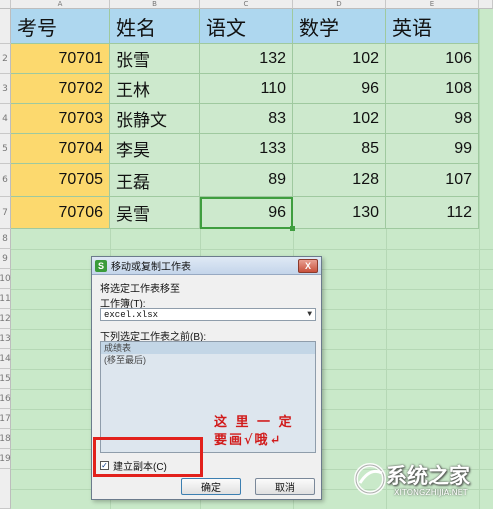 The image size is (493, 509). I want to click on row-header: 4, so click(5, 119).